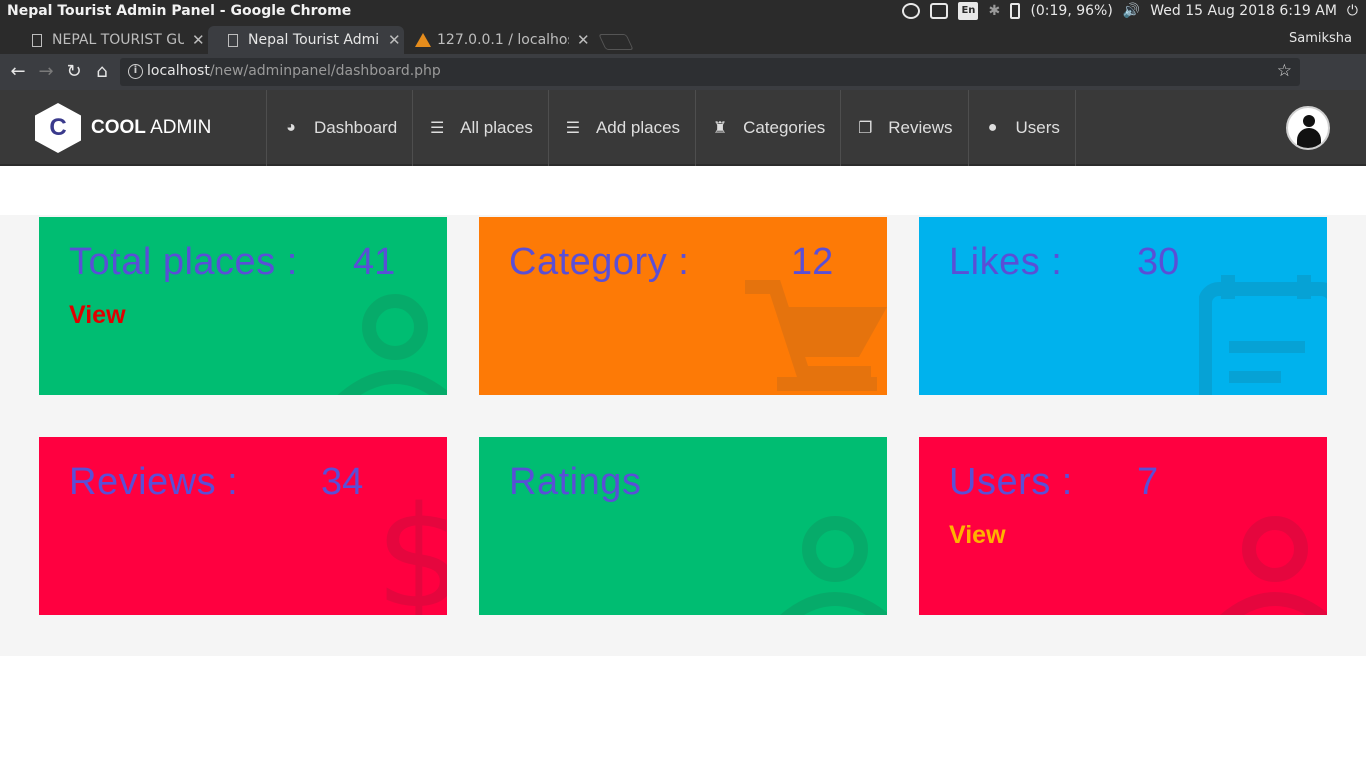 Image resolution: width=1366 pixels, height=768 pixels. I want to click on url-text: localhost/new/adminpanel/dashboard.php, so click(294, 71).